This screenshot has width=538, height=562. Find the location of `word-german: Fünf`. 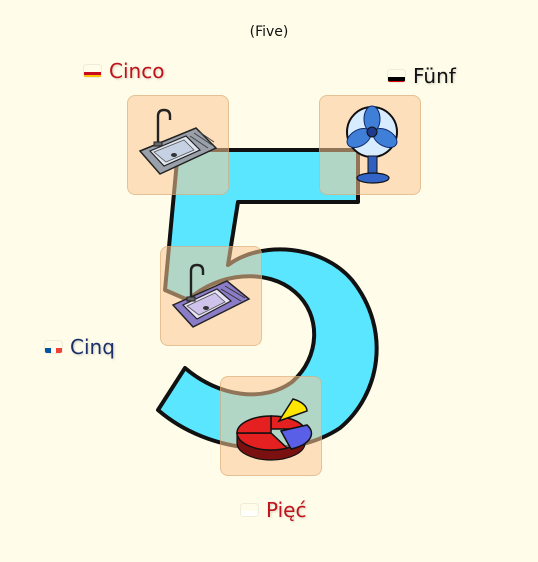

word-german: Fünf is located at coordinates (422, 76).